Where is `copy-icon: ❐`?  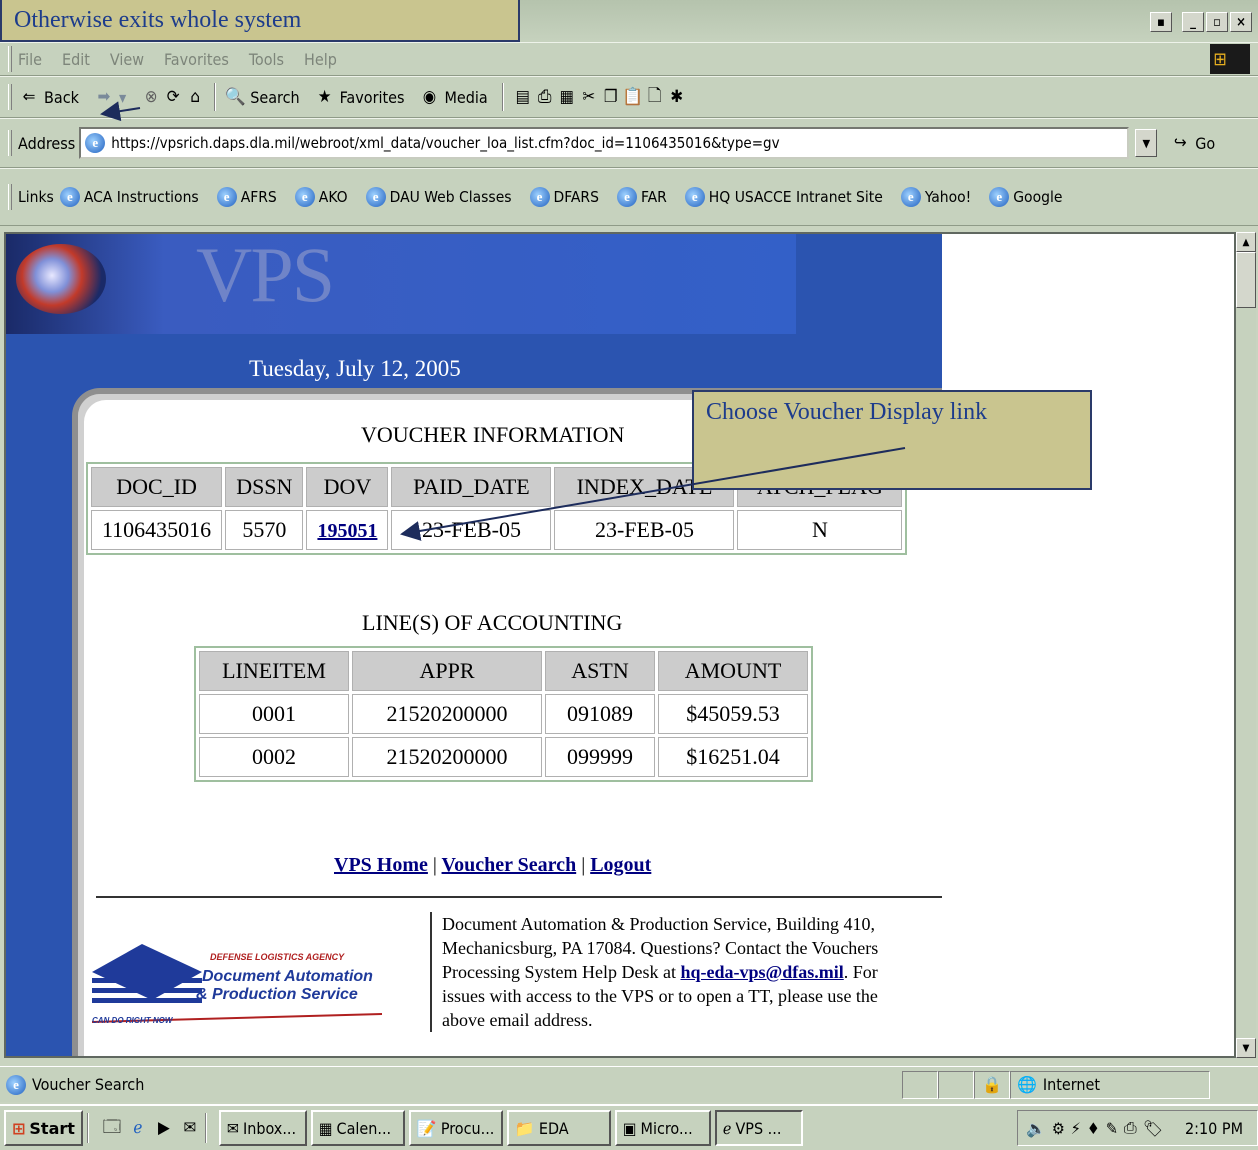 copy-icon: ❐ is located at coordinates (611, 97).